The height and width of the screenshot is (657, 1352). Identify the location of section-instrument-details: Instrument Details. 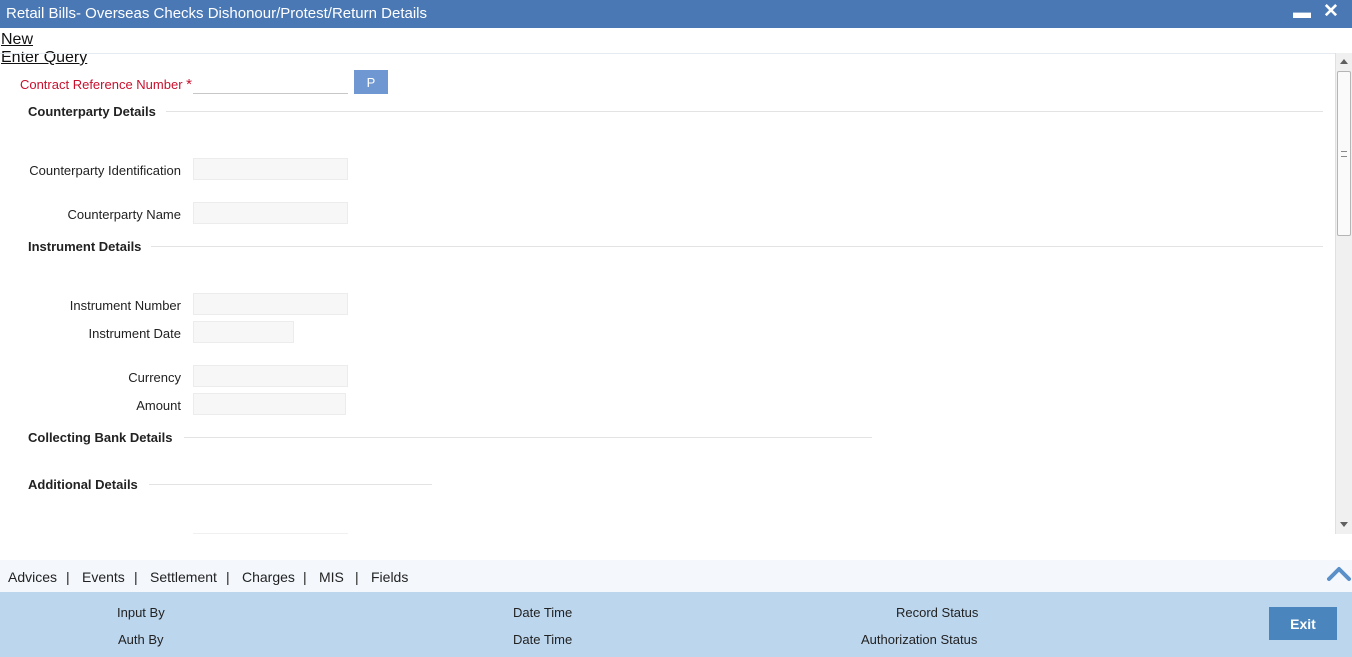
(85, 246).